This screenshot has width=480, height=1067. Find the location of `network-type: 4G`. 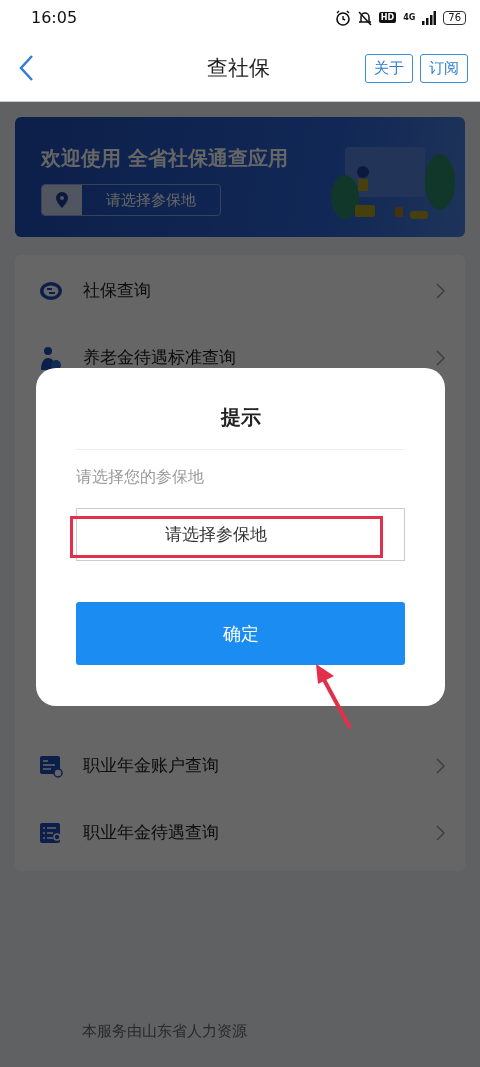

network-type: 4G is located at coordinates (409, 17).